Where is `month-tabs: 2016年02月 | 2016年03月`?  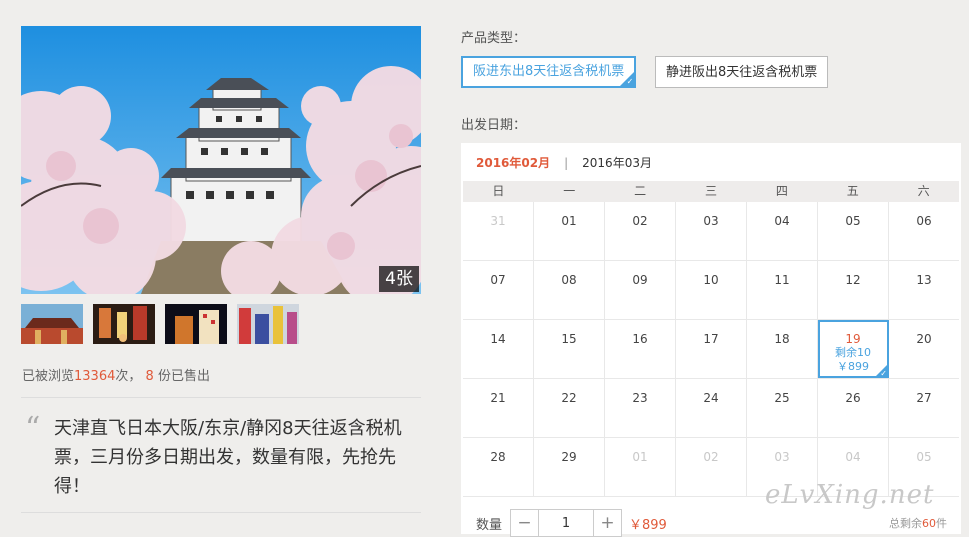
month-tabs: 2016年02月 | 2016年03月 is located at coordinates (564, 162).